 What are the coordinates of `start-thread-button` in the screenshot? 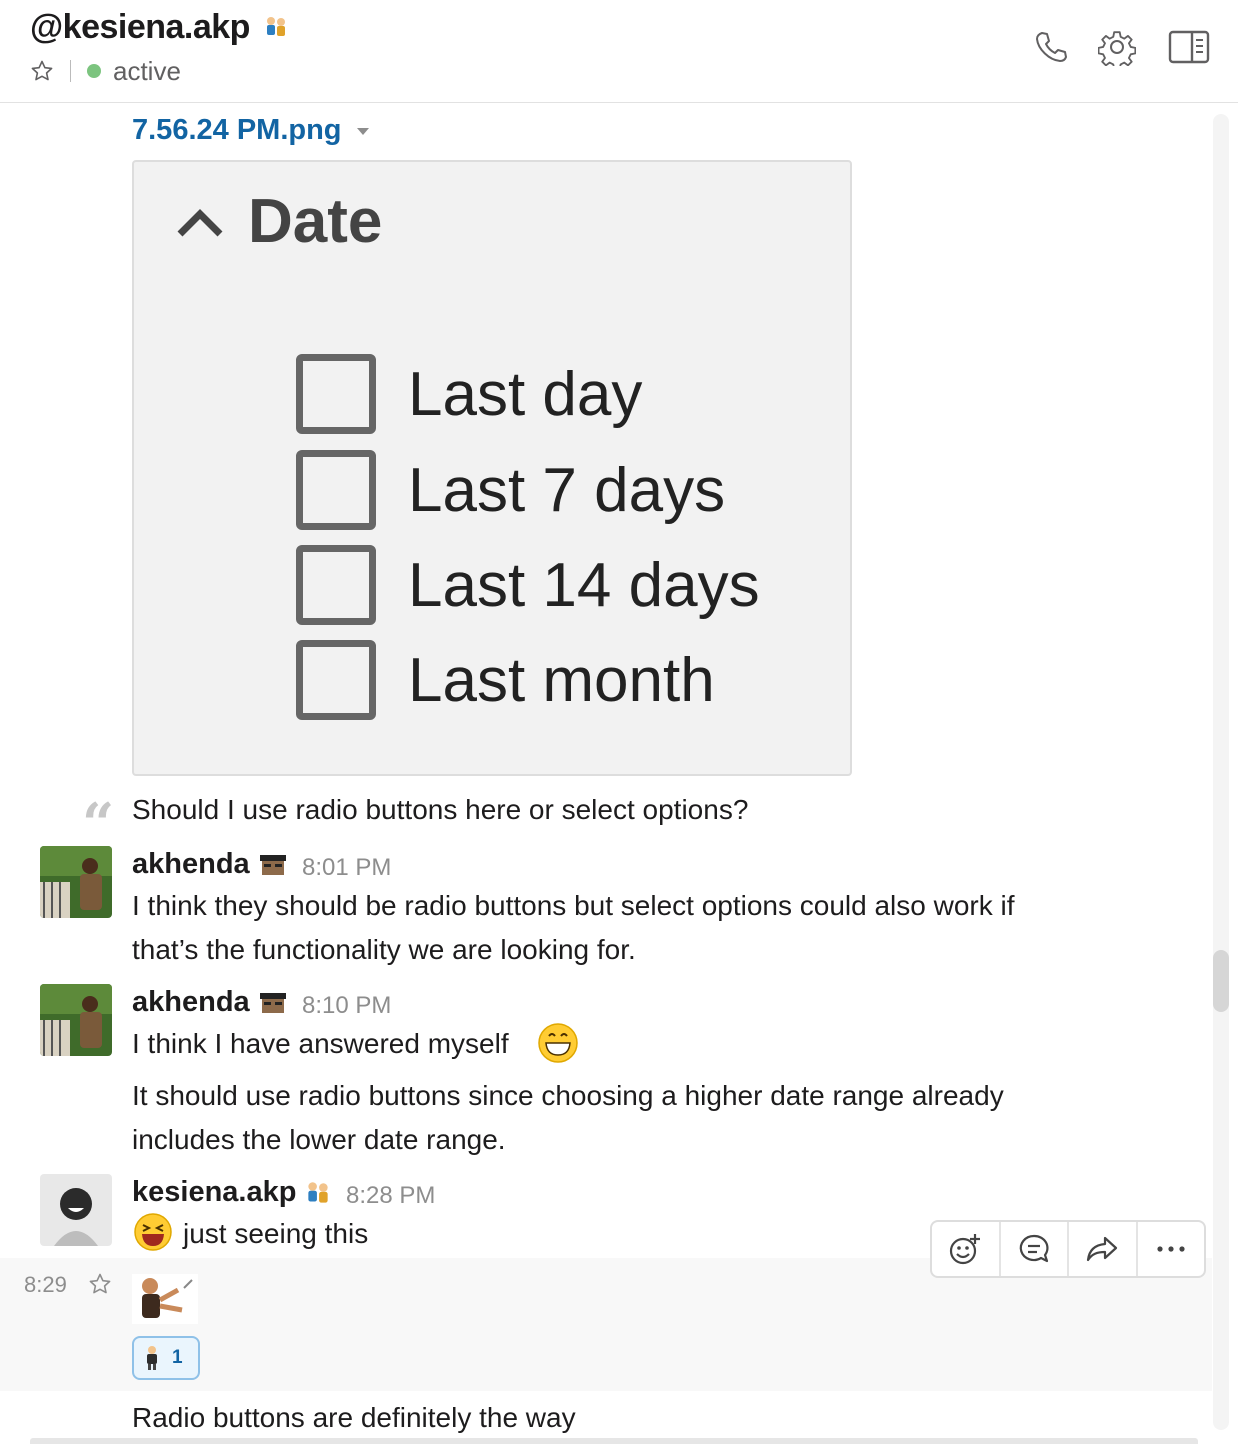 It's located at (1035, 1249).